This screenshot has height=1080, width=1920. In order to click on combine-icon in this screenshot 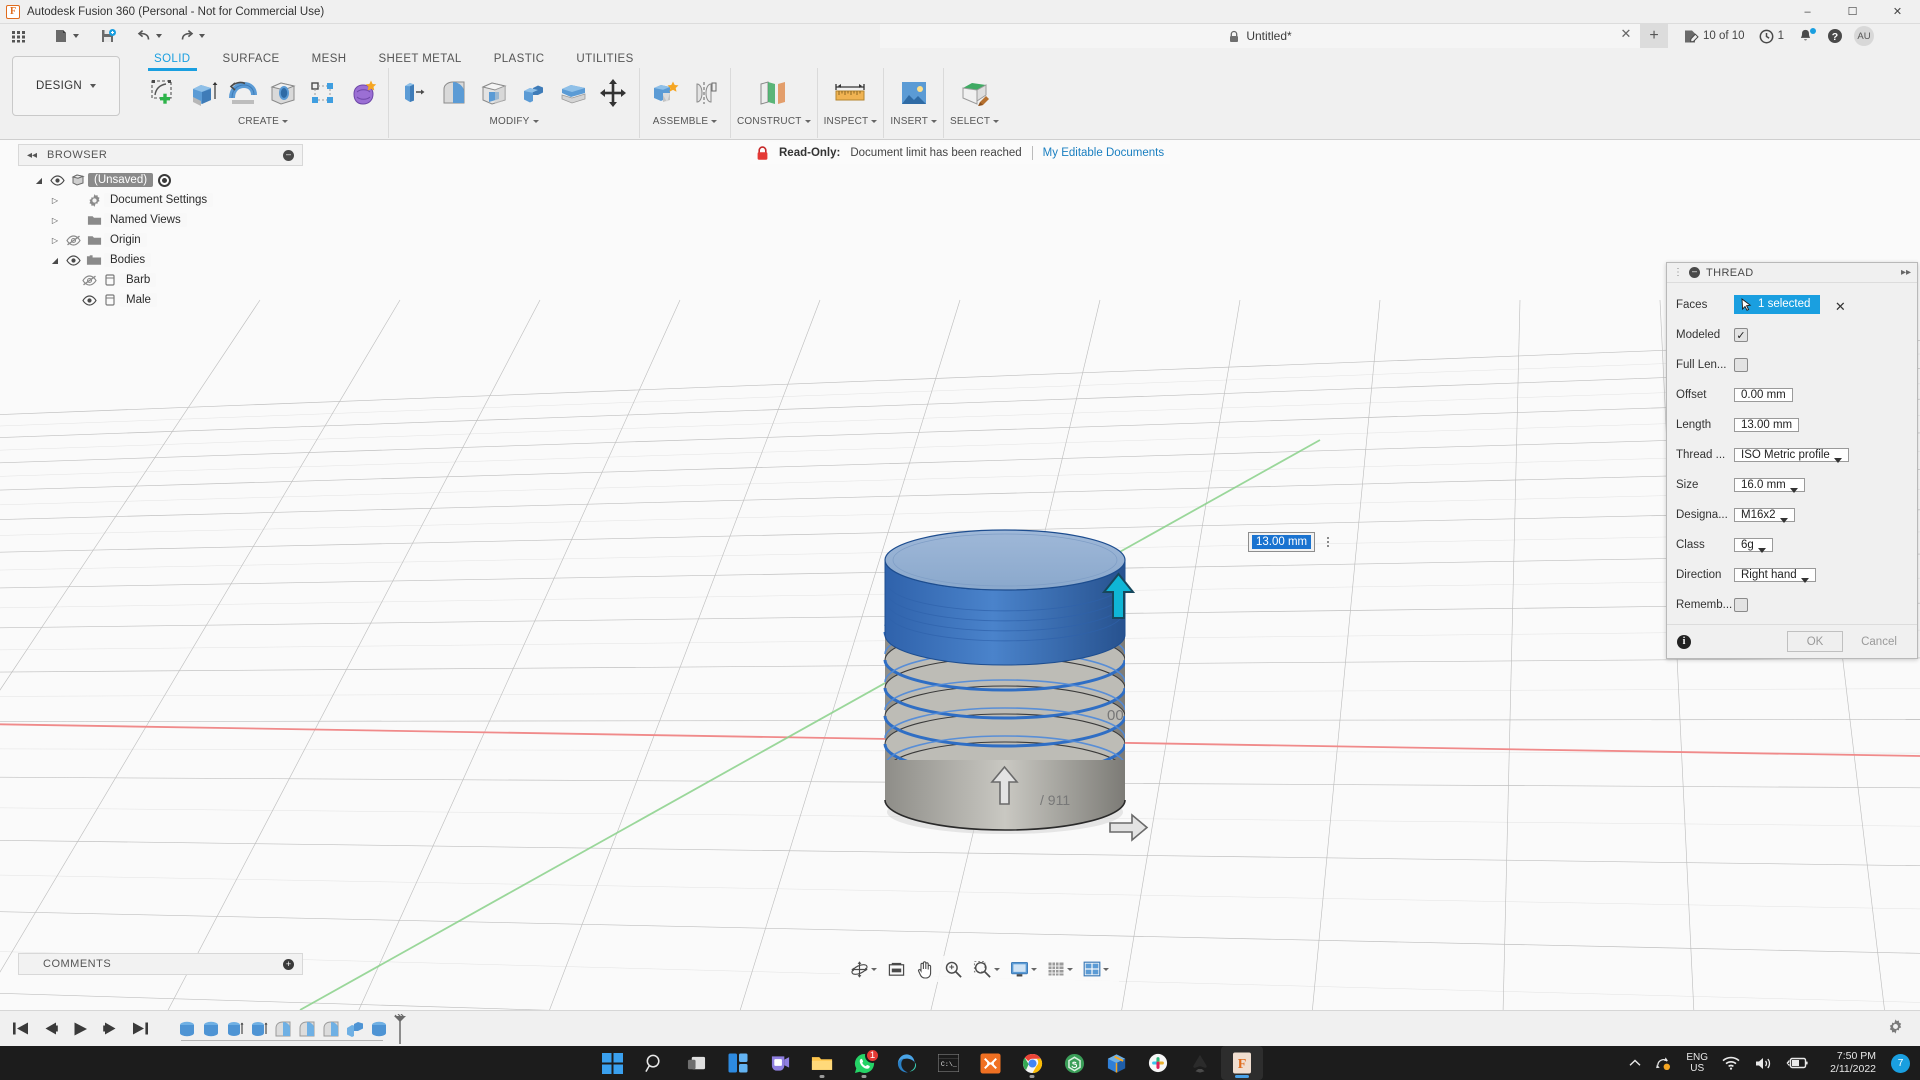, I will do `click(534, 93)`.